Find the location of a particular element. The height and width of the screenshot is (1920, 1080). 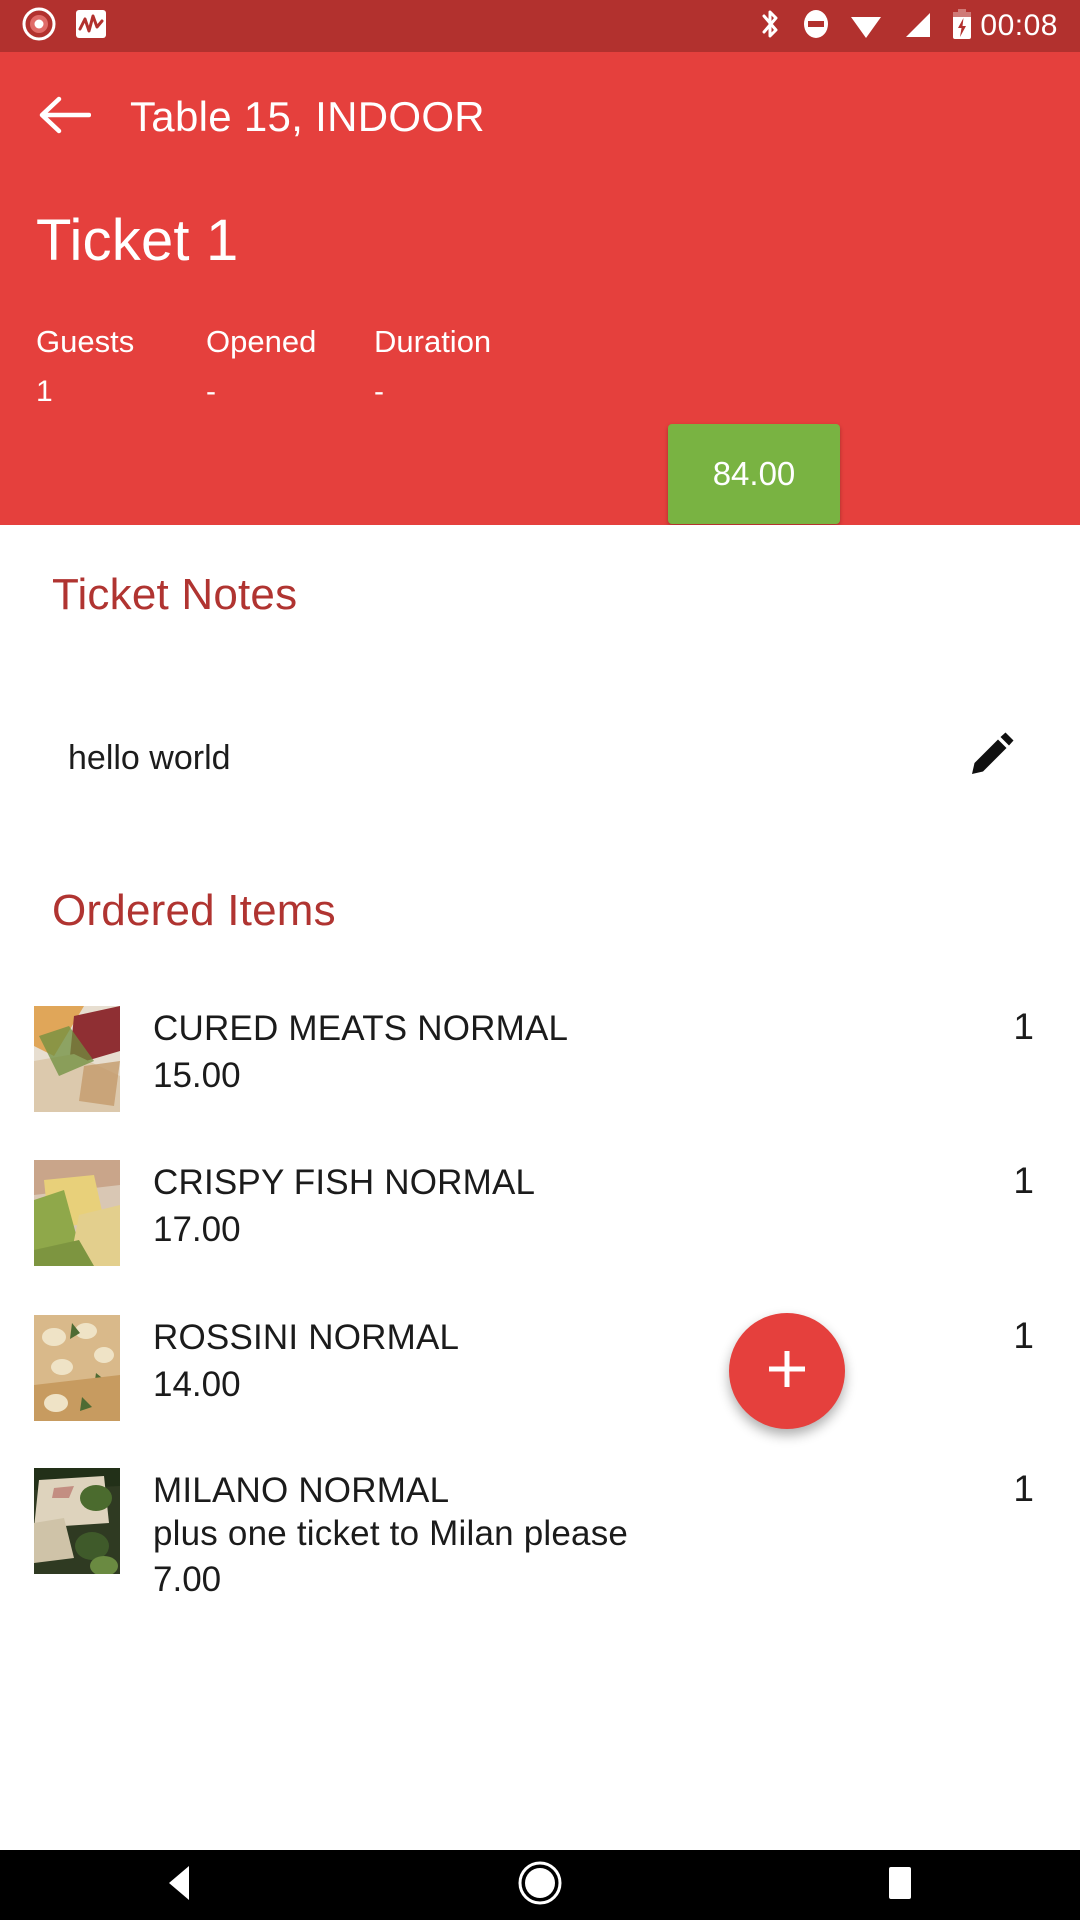

app-bar: Table 15, INDOOR is located at coordinates (540, 117).